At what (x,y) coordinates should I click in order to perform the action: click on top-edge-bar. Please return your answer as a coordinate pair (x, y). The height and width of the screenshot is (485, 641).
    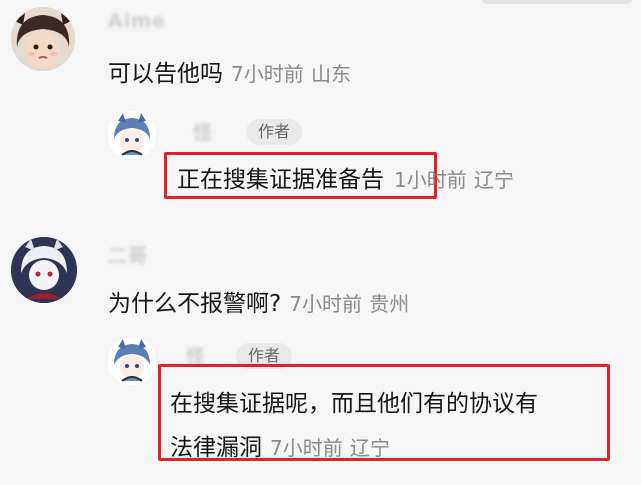
    Looking at the image, I should click on (557, 2).